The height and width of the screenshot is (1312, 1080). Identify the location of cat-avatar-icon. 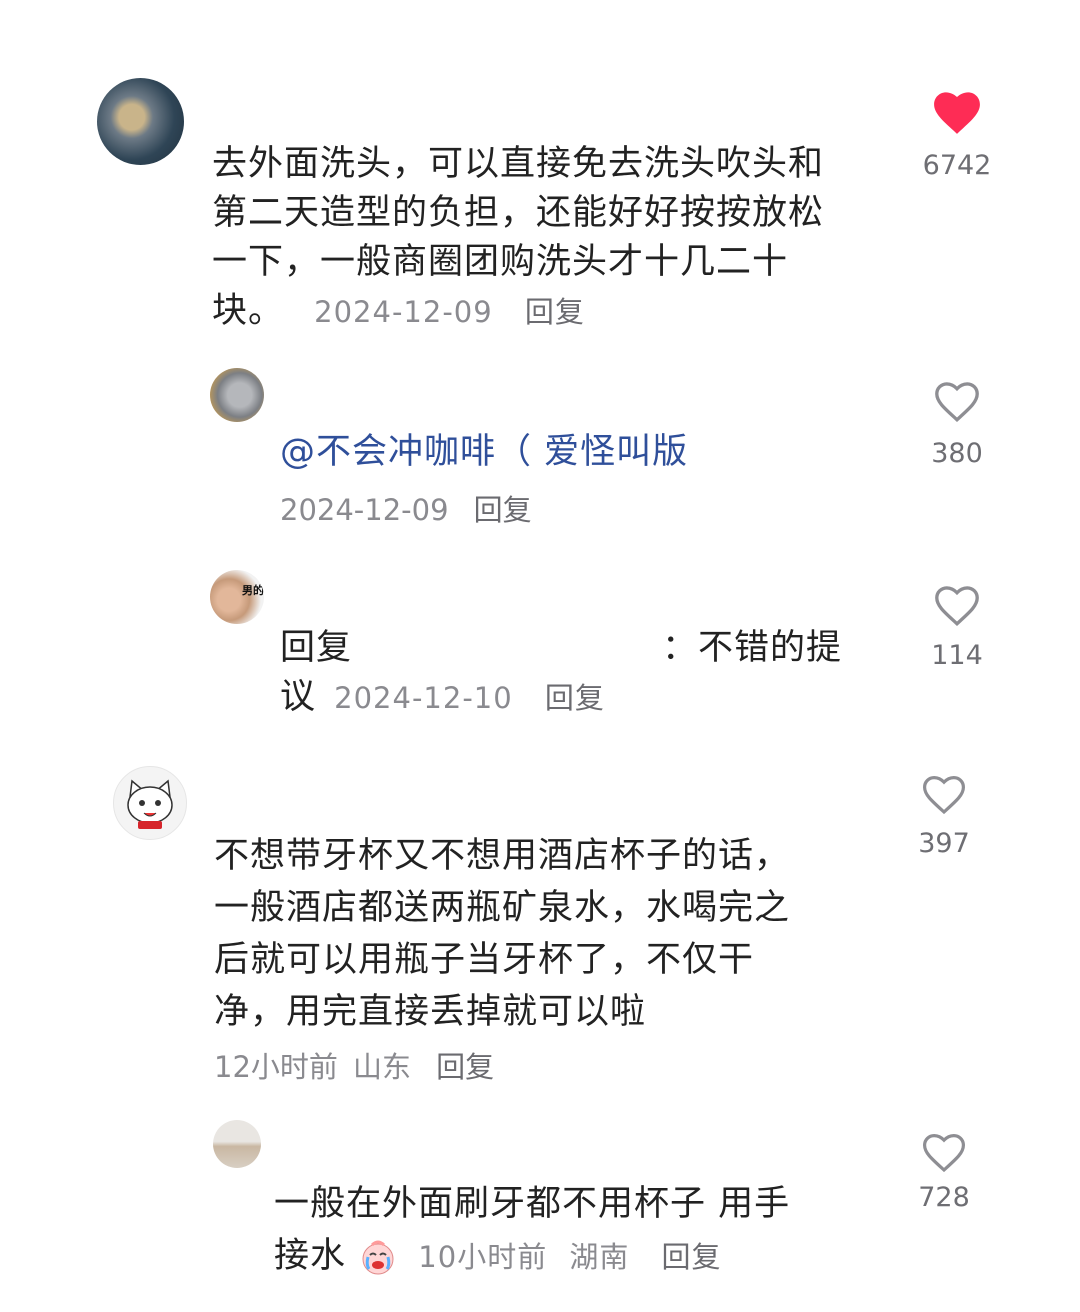
(150, 804).